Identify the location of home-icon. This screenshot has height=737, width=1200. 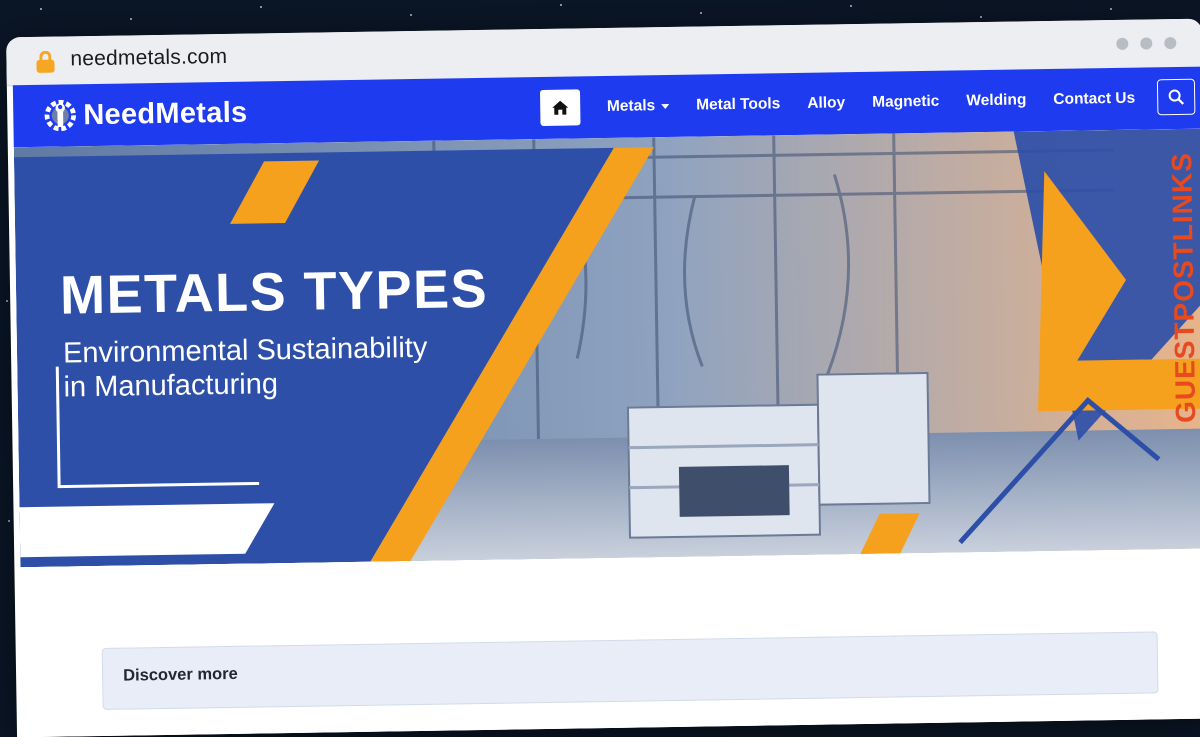
(559, 107).